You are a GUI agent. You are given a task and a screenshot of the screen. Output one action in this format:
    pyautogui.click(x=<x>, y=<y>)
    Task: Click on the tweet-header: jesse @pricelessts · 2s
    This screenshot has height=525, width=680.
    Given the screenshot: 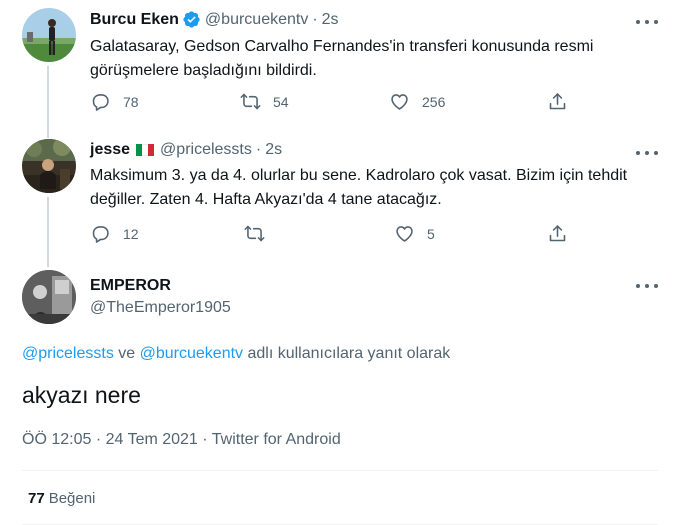 What is the action you would take?
    pyautogui.click(x=186, y=150)
    